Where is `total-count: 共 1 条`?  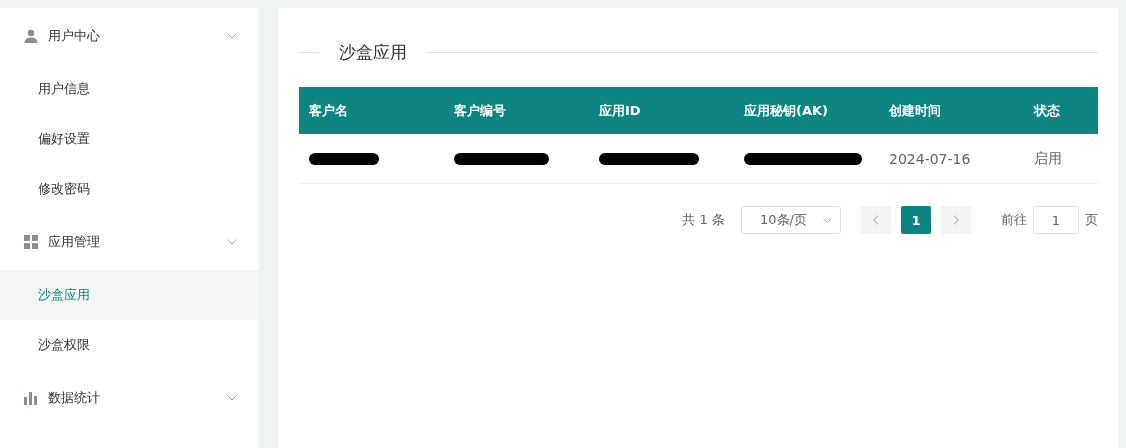
total-count: 共 1 条 is located at coordinates (703, 220).